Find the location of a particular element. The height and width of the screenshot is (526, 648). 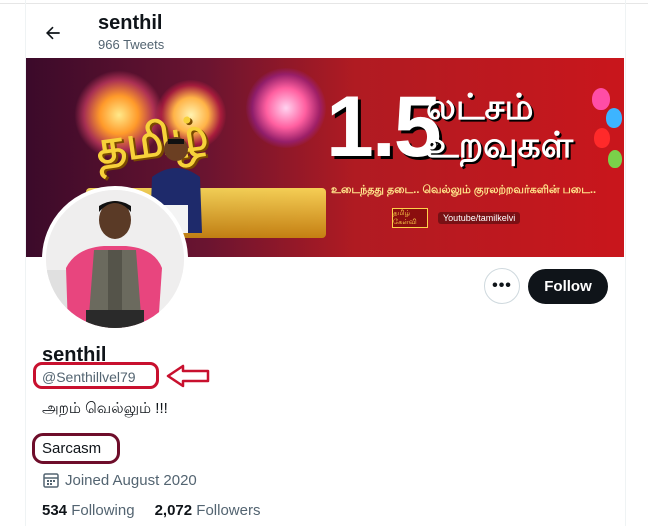

profile-bio: அறம் வெல்லும் !!! is located at coordinates (105, 408).